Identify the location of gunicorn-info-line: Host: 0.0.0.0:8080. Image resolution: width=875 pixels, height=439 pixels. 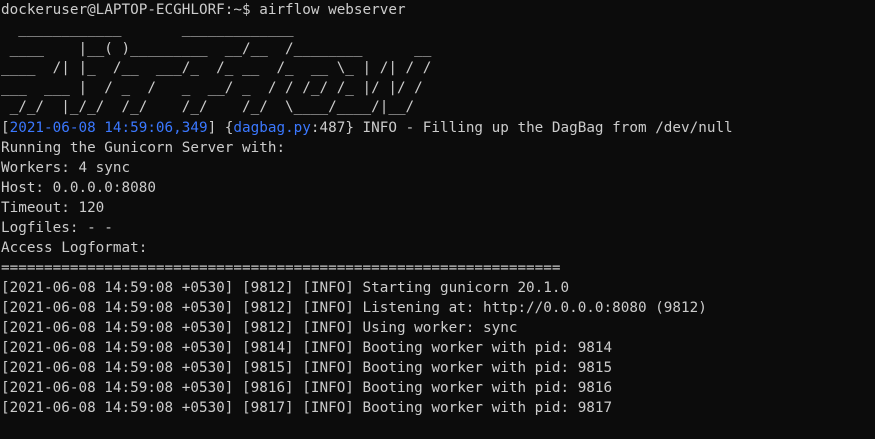
(78, 187).